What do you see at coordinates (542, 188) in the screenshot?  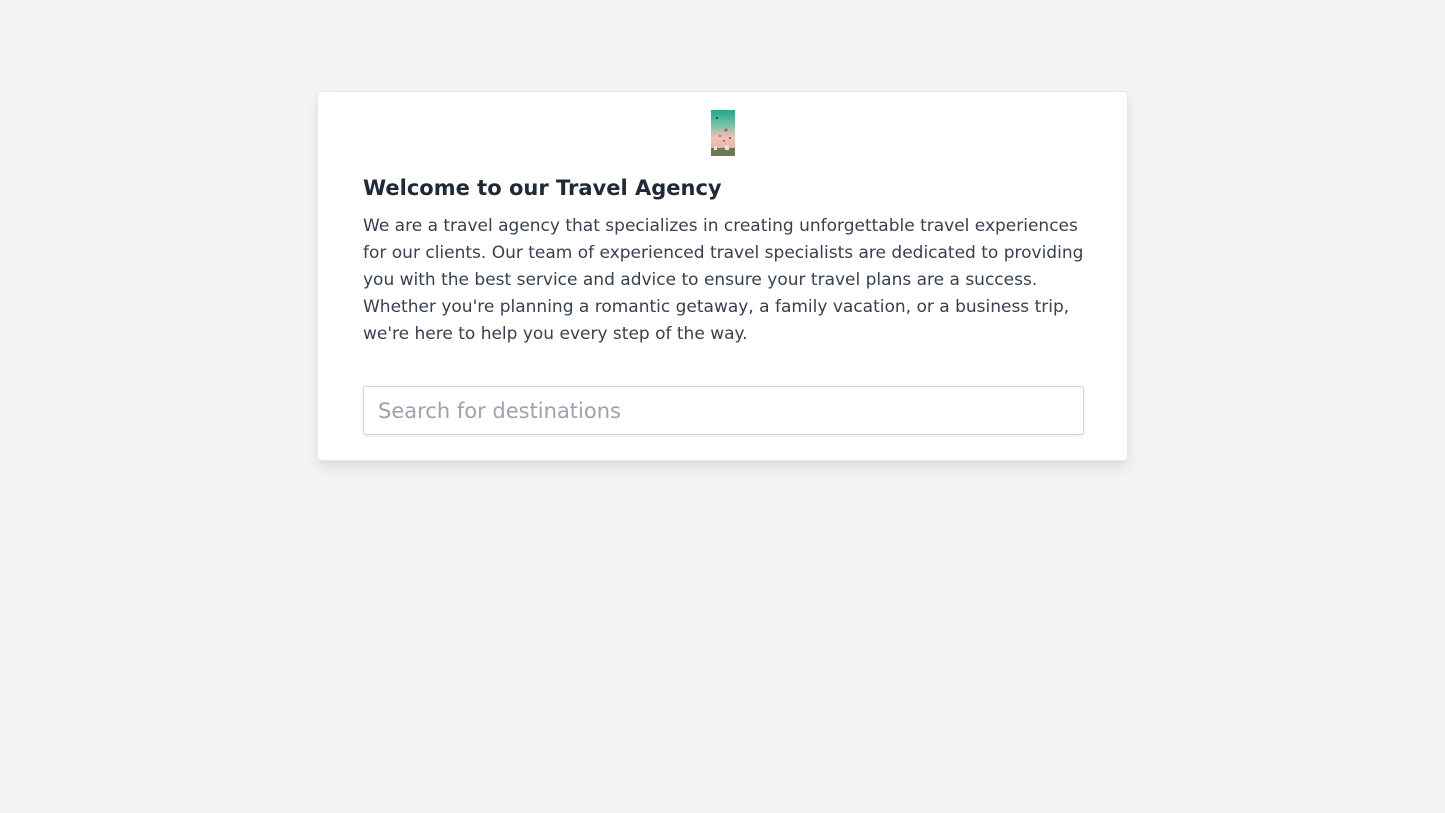 I see `page-title: Welcome to our Travel Agency` at bounding box center [542, 188].